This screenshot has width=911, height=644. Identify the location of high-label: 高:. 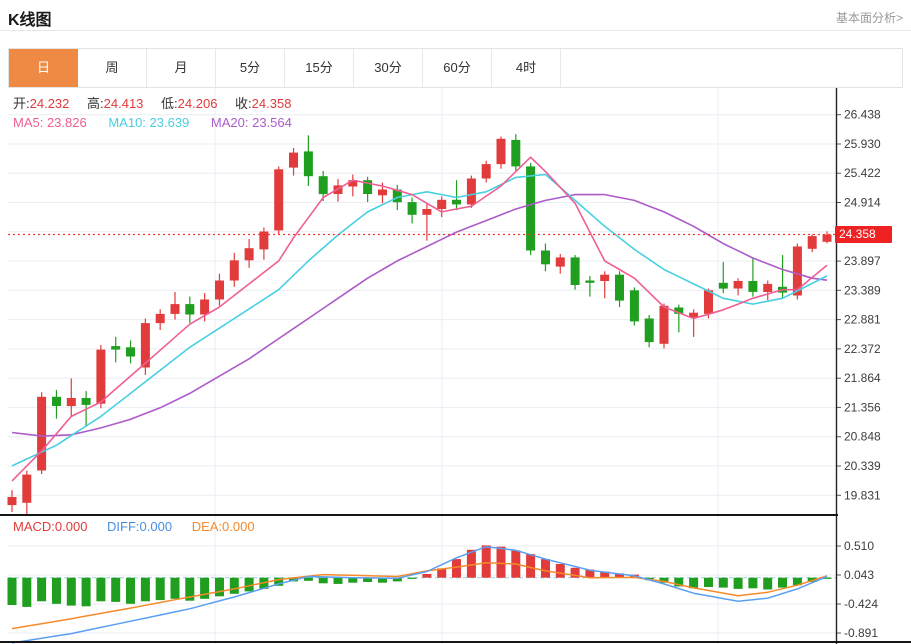
(95, 103).